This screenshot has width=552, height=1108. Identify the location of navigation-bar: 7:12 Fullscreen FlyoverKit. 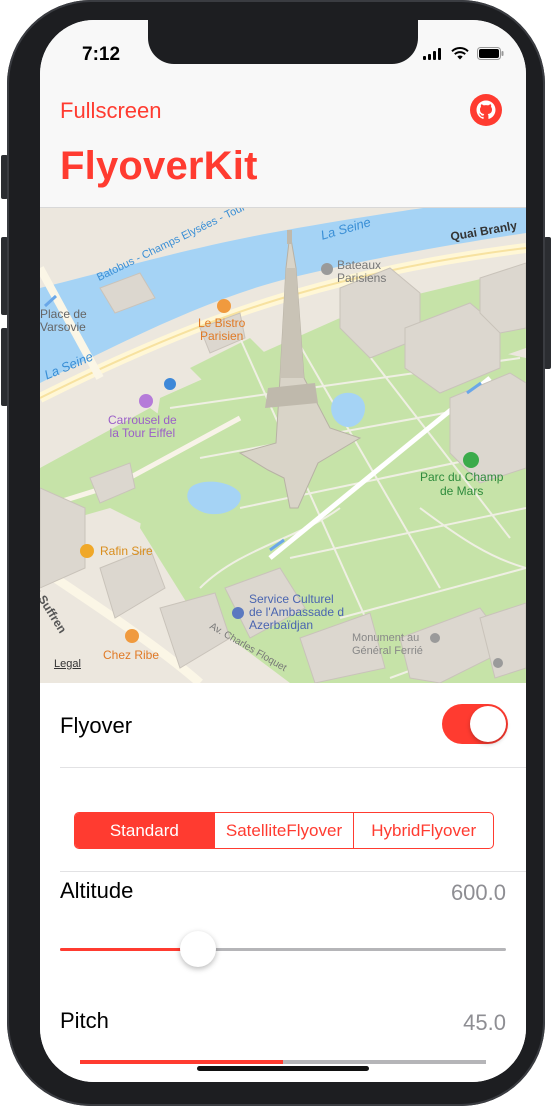
(283, 114).